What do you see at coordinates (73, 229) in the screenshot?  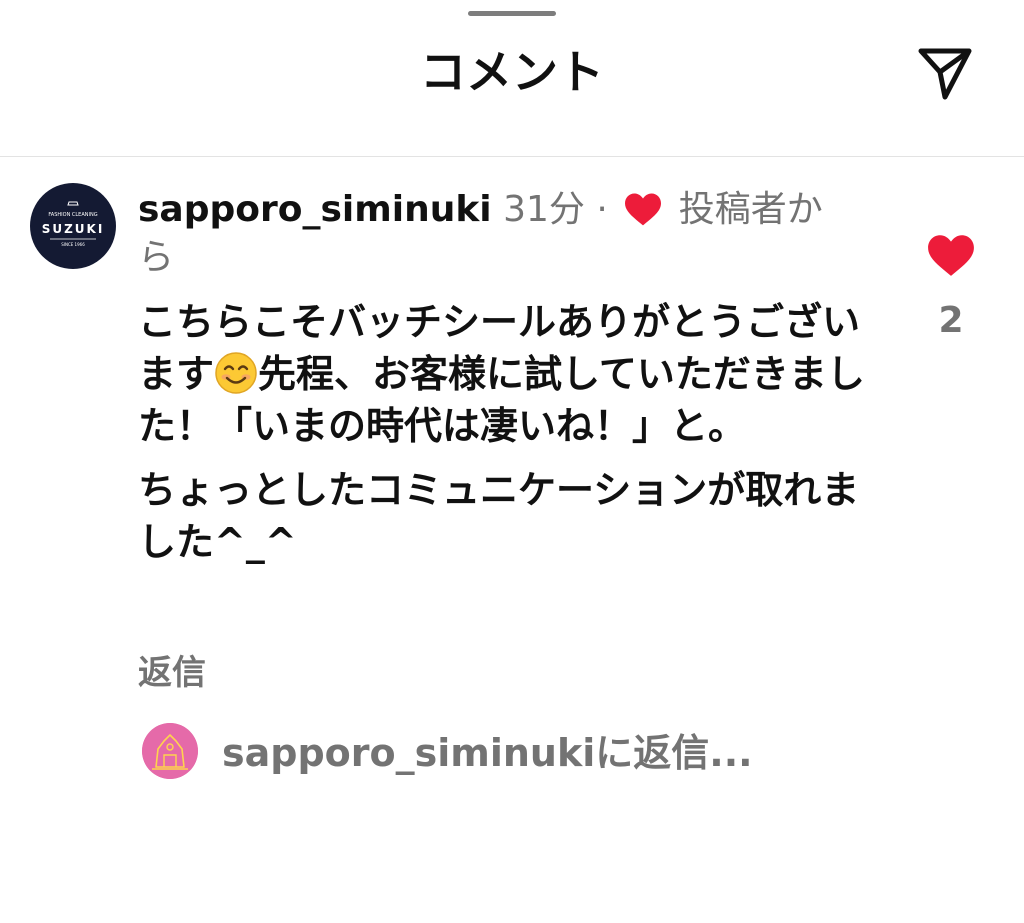 I see `avatar-brand-name: SUZUKI` at bounding box center [73, 229].